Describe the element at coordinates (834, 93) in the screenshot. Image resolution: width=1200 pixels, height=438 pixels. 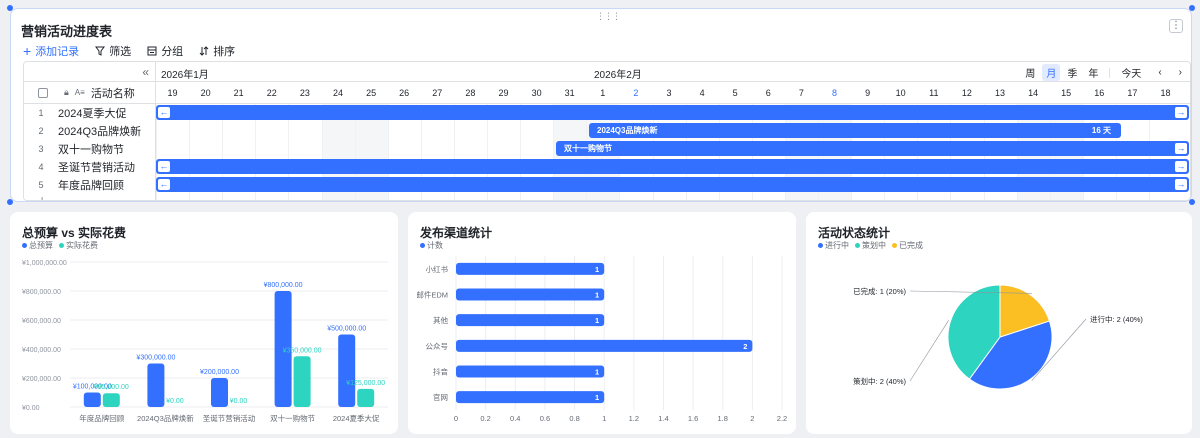
I see `day-label: 8` at that location.